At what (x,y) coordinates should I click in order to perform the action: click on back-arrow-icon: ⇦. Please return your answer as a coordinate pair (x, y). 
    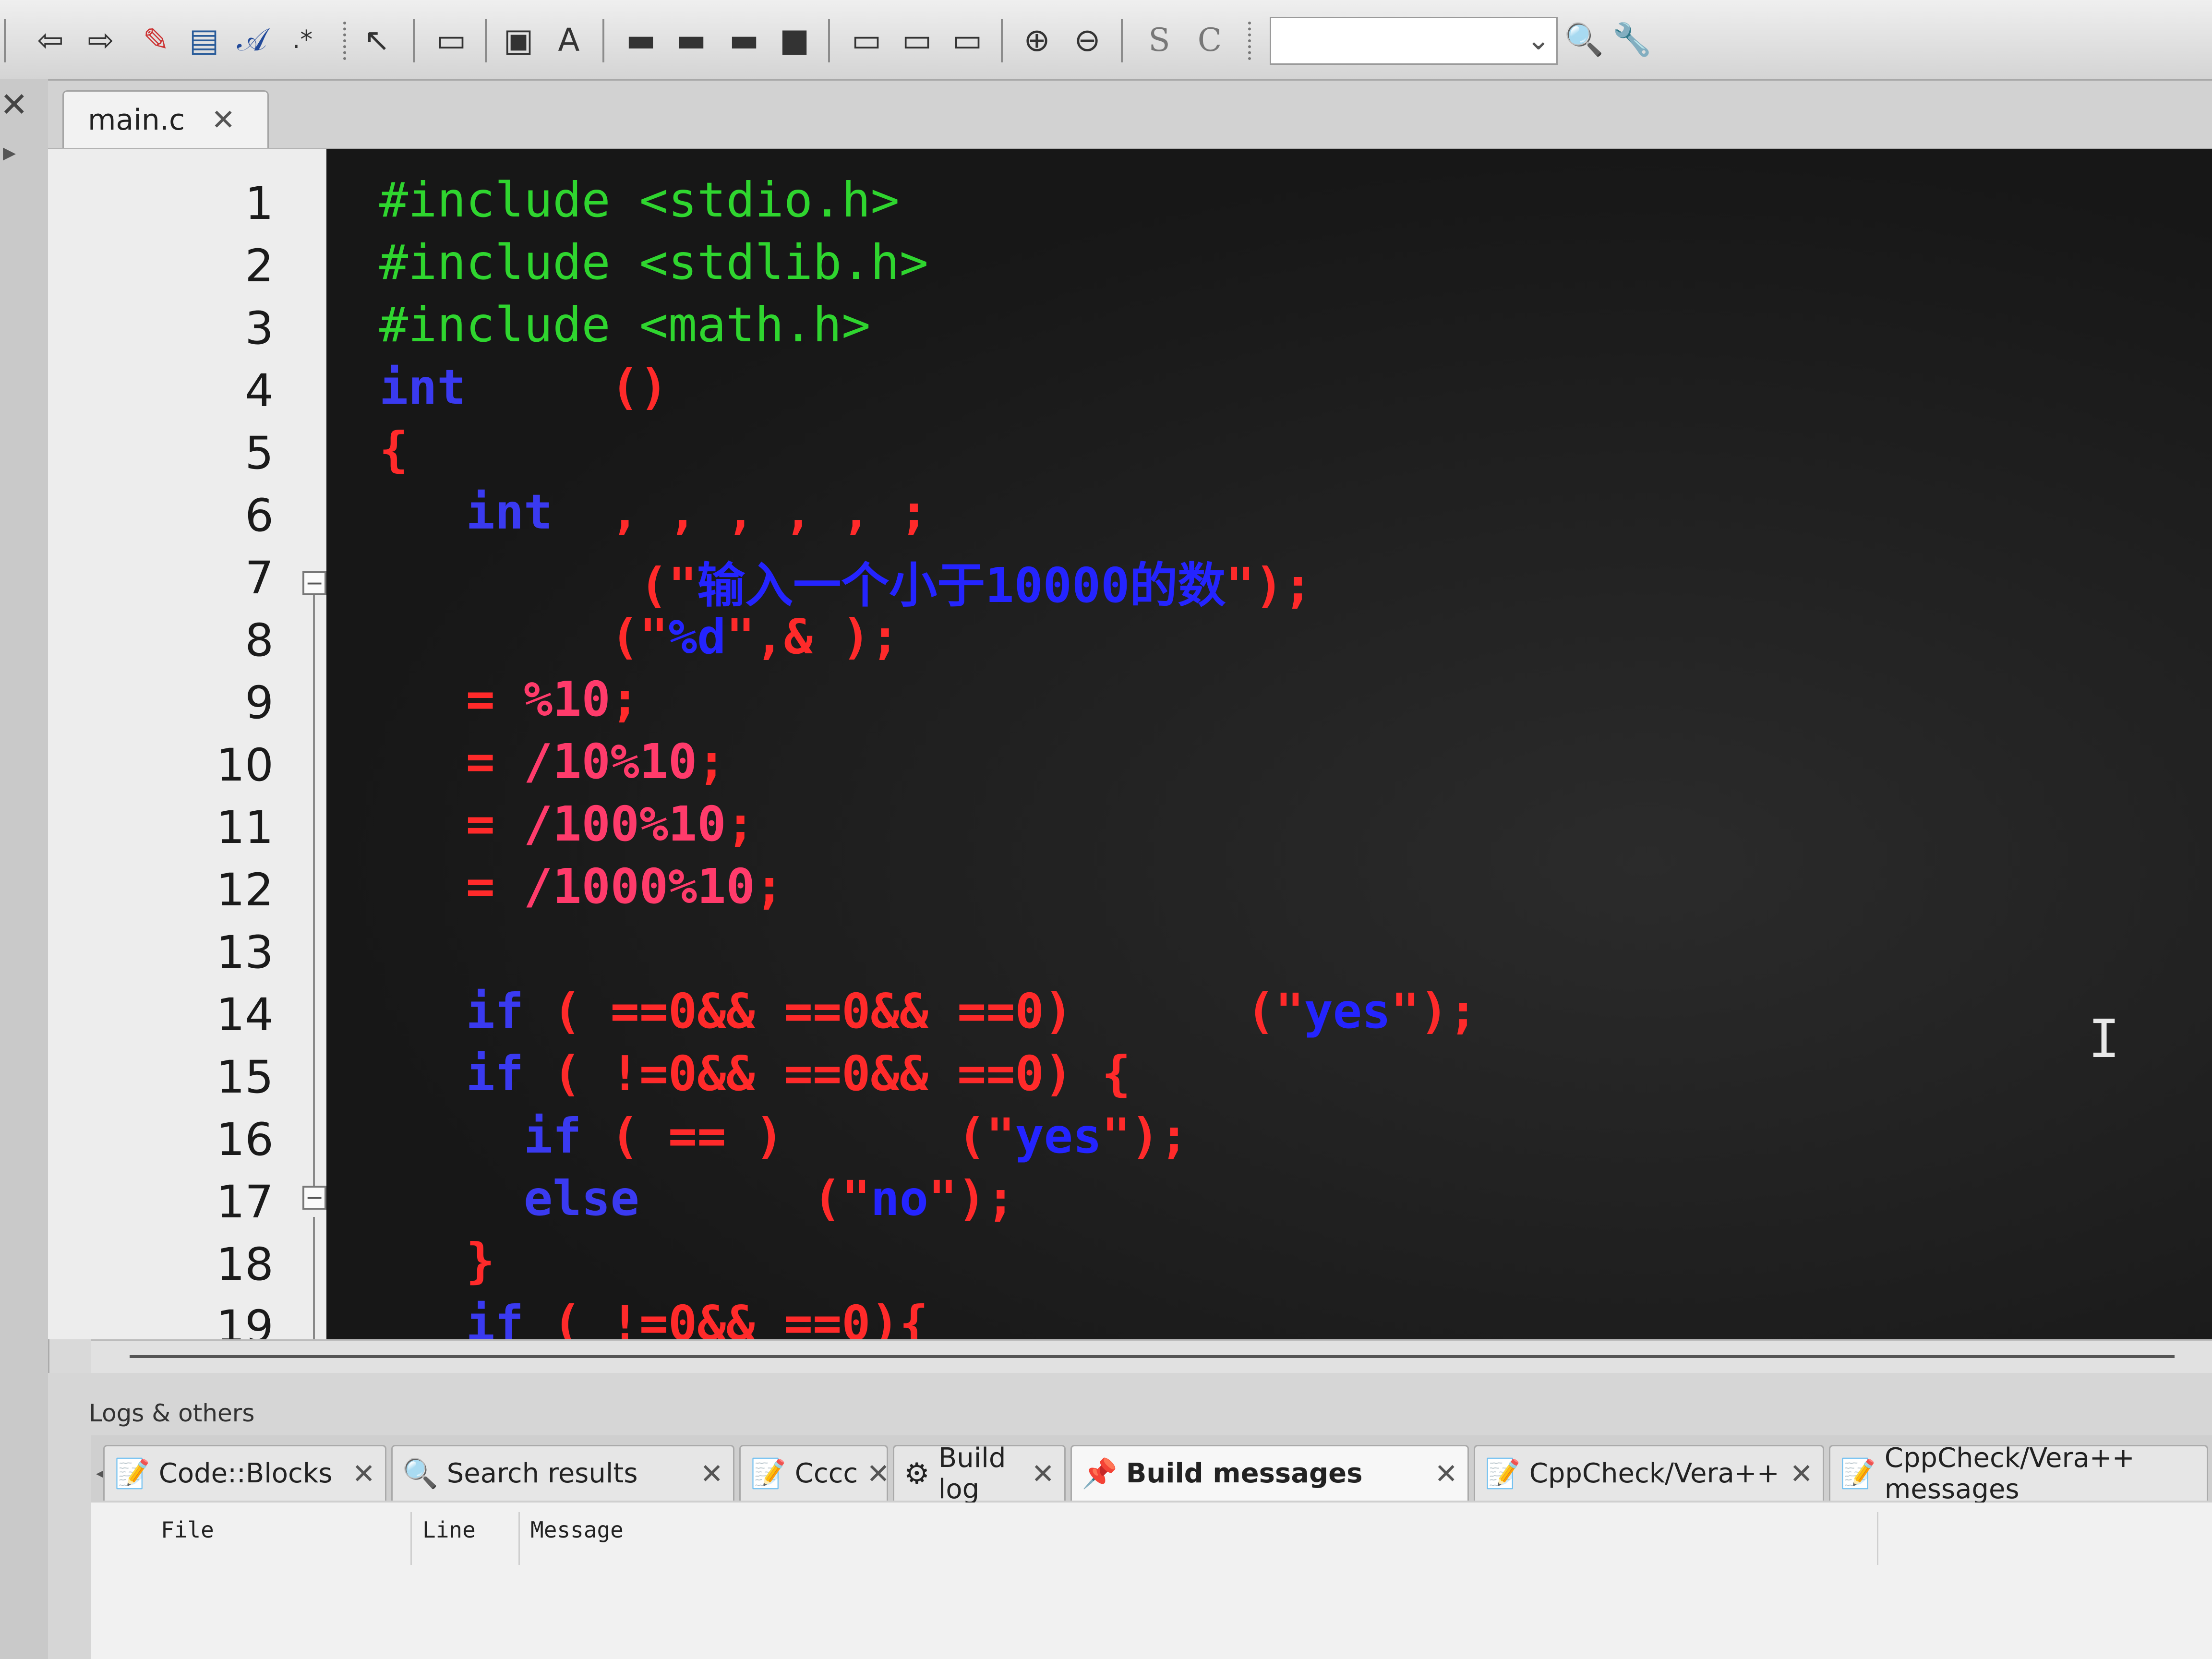
    Looking at the image, I should click on (50, 39).